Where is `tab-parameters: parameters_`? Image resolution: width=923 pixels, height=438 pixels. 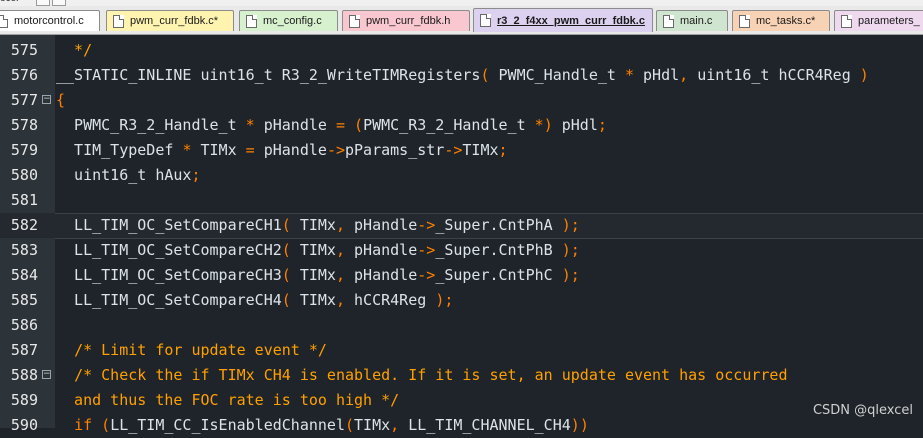
tab-parameters: parameters_ is located at coordinates (878, 20).